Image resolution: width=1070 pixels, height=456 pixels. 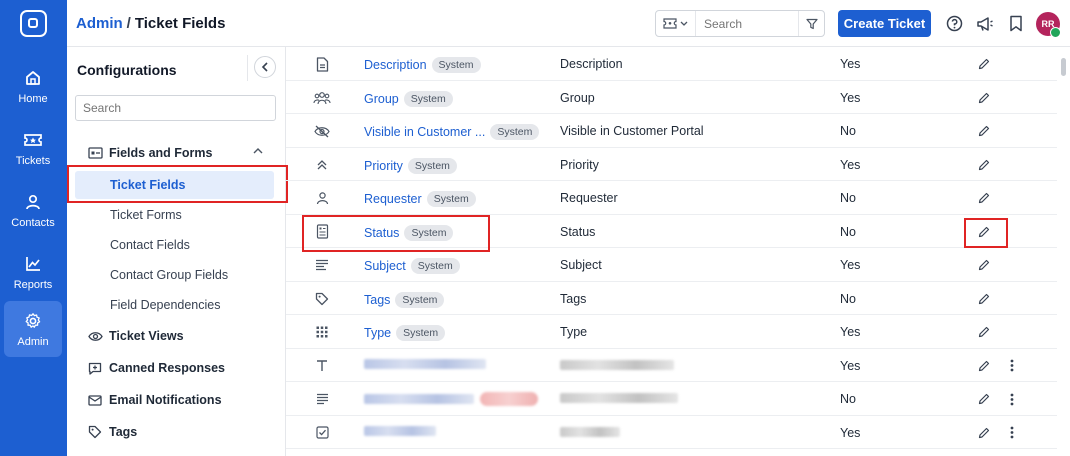 What do you see at coordinates (671, 64) in the screenshot?
I see `table-row: Description System Description Yes` at bounding box center [671, 64].